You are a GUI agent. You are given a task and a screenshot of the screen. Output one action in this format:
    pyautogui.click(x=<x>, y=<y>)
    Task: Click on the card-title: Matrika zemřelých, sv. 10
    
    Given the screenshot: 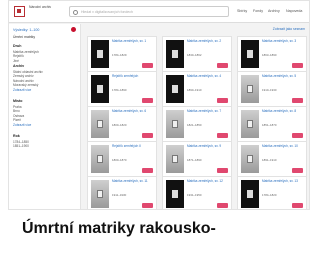 What is the action you would take?
    pyautogui.click(x=283, y=146)
    